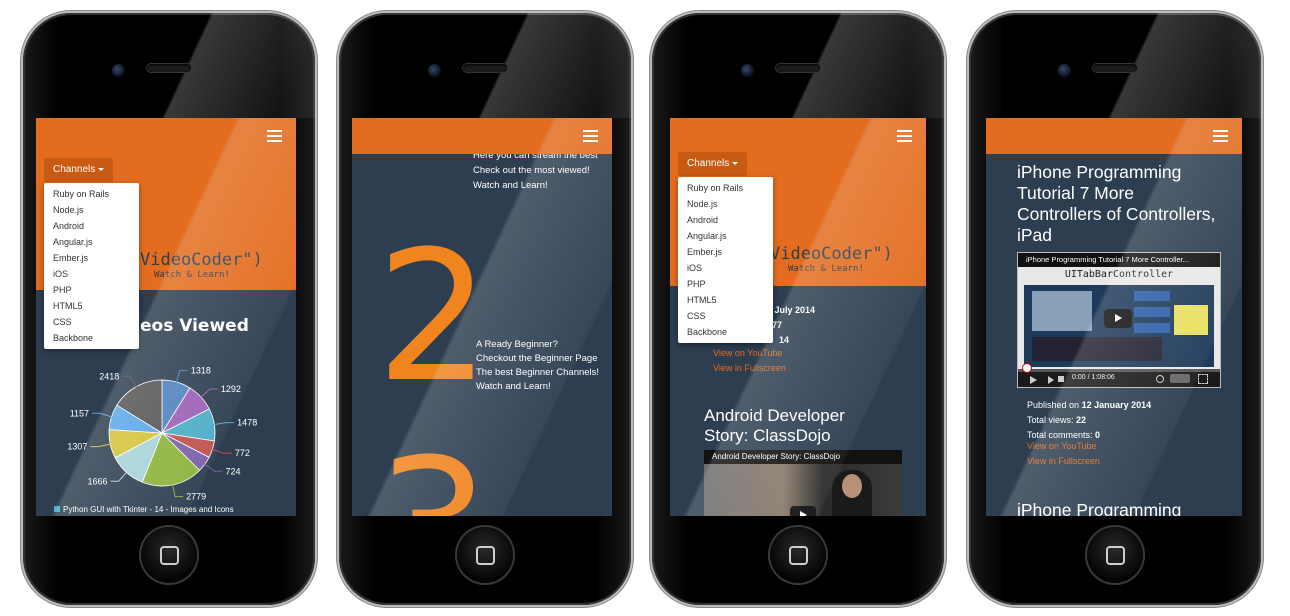  I want to click on views-row: Total views: 22, so click(1057, 420).